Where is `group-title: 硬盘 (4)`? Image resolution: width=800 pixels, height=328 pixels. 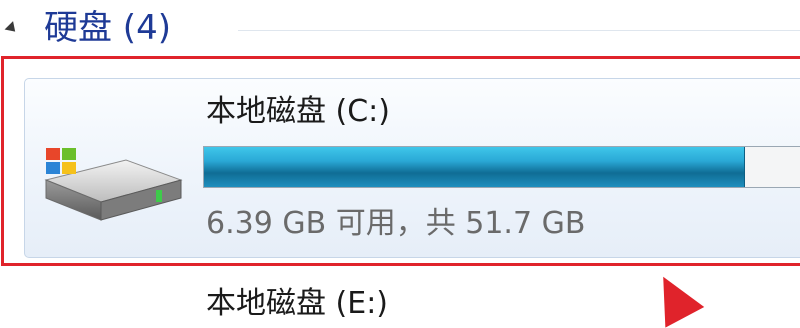 group-title: 硬盘 (4) is located at coordinates (107, 28).